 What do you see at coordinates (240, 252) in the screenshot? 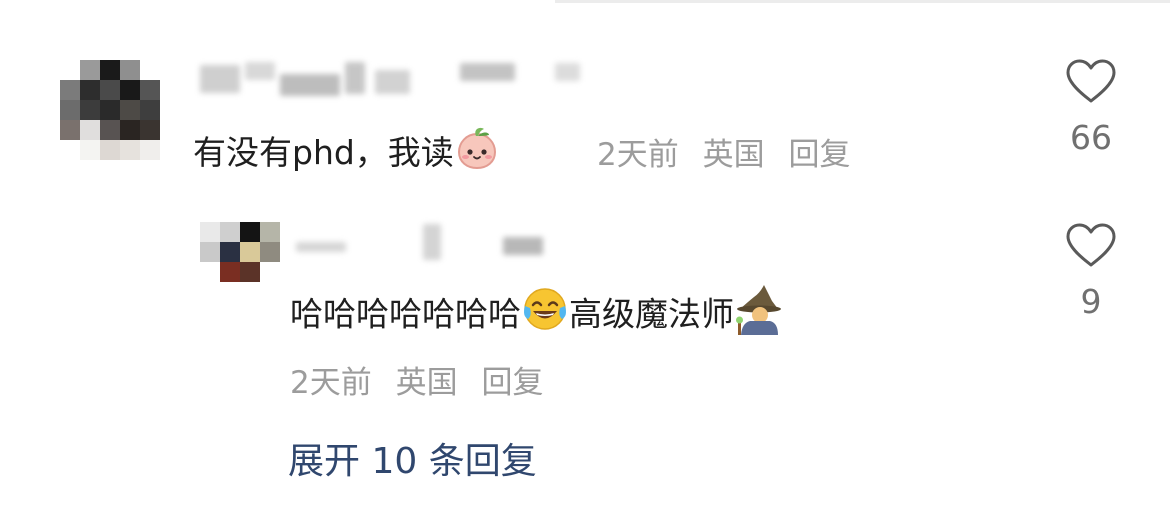
I see `reply-avatar` at bounding box center [240, 252].